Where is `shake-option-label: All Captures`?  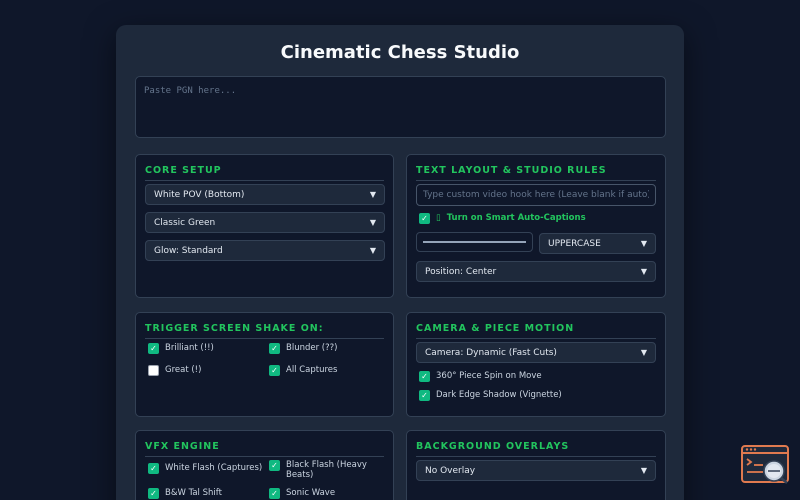 shake-option-label: All Captures is located at coordinates (312, 370).